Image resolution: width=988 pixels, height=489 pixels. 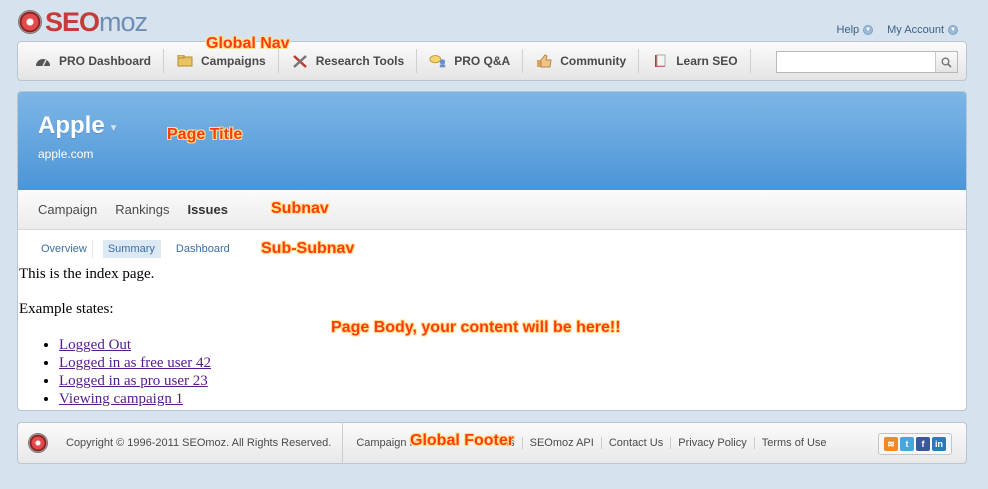 I want to click on example-heading: Example states:, so click(x=66, y=309).